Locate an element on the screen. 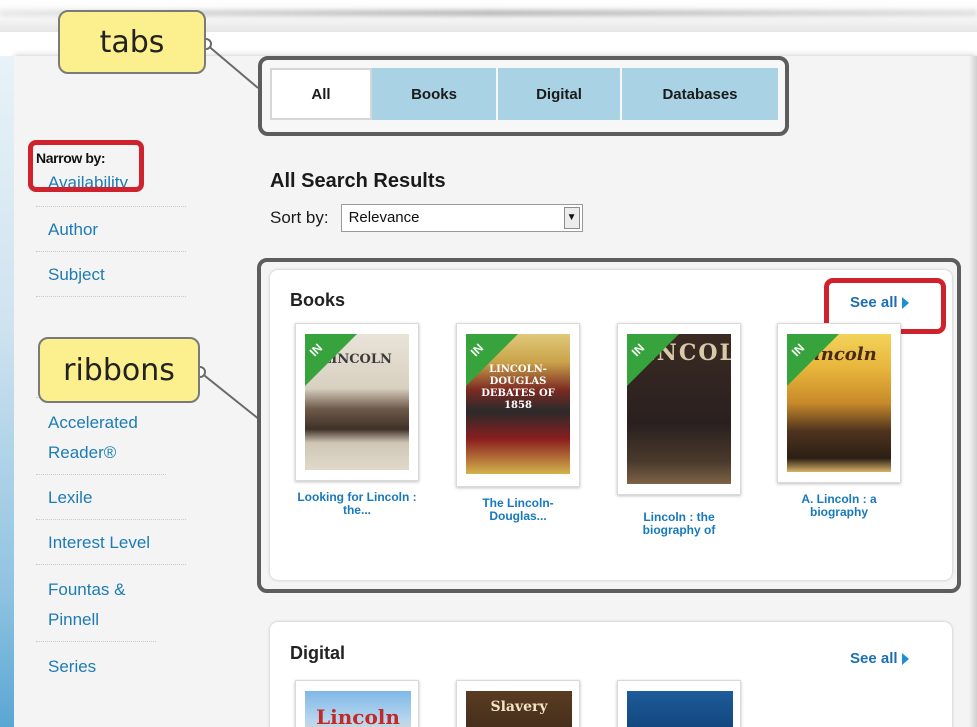  digital-cover: Slavery is located at coordinates (519, 709).